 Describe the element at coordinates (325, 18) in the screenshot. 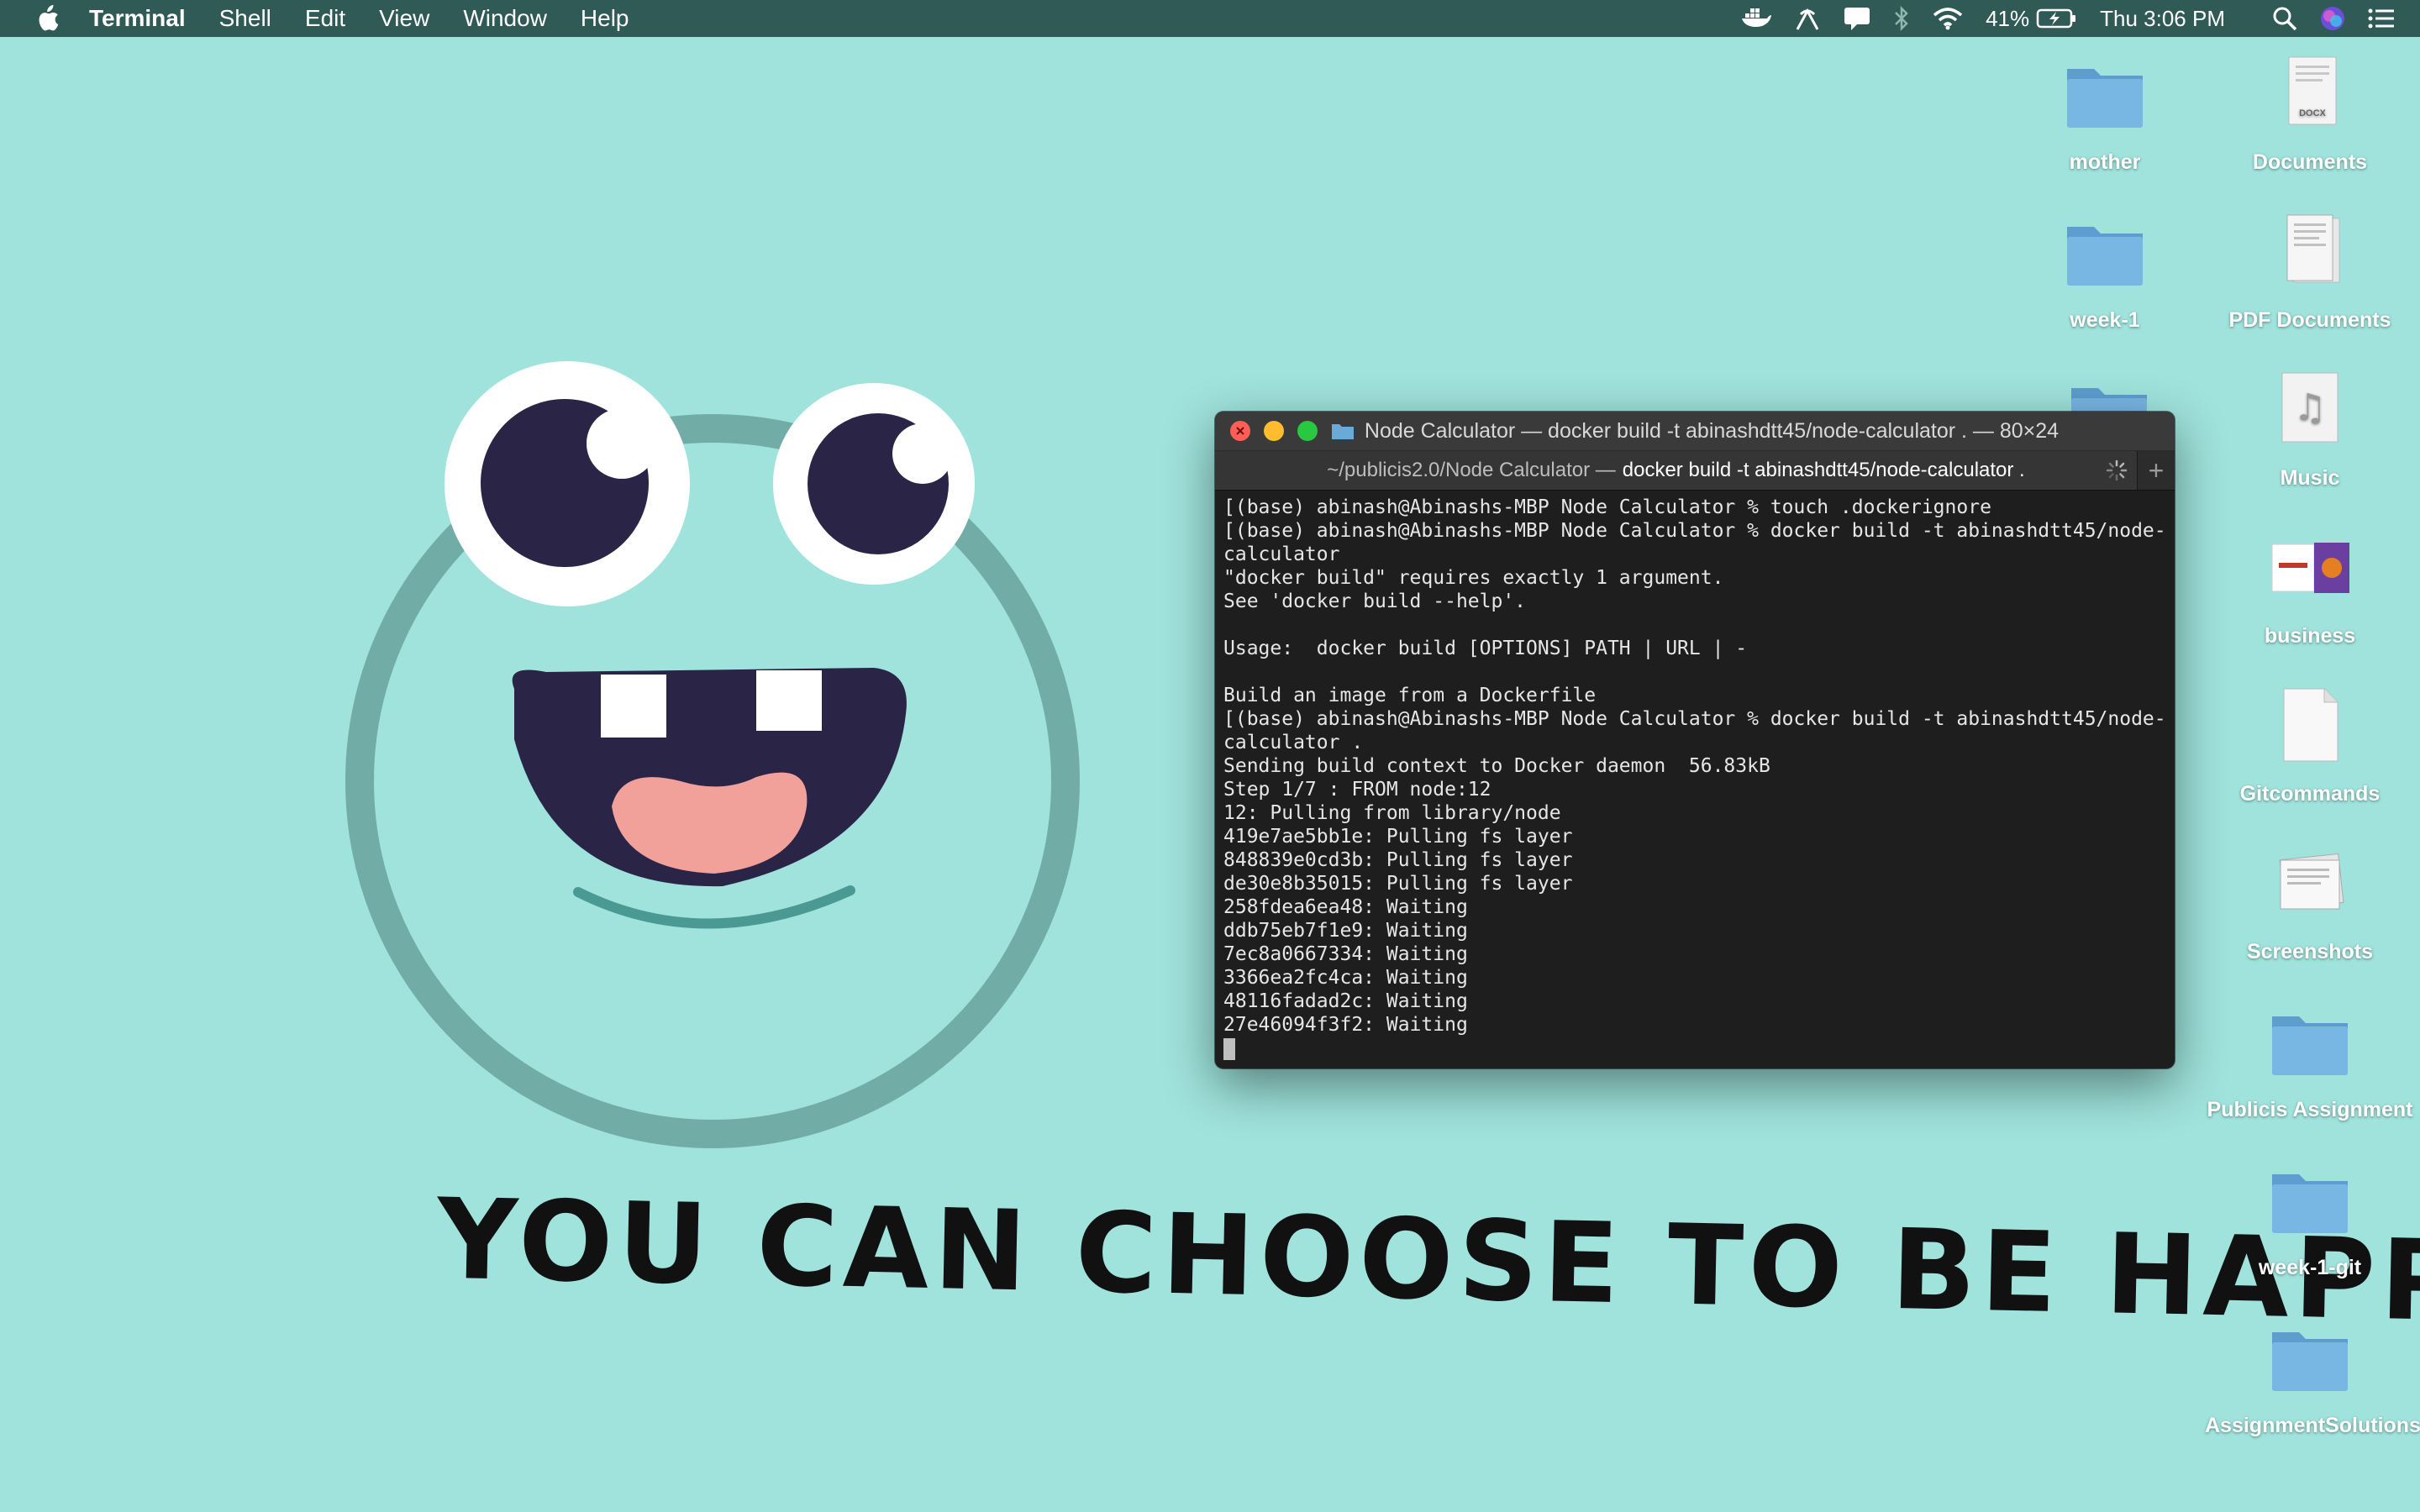

I see `menu-edit: Edit` at that location.